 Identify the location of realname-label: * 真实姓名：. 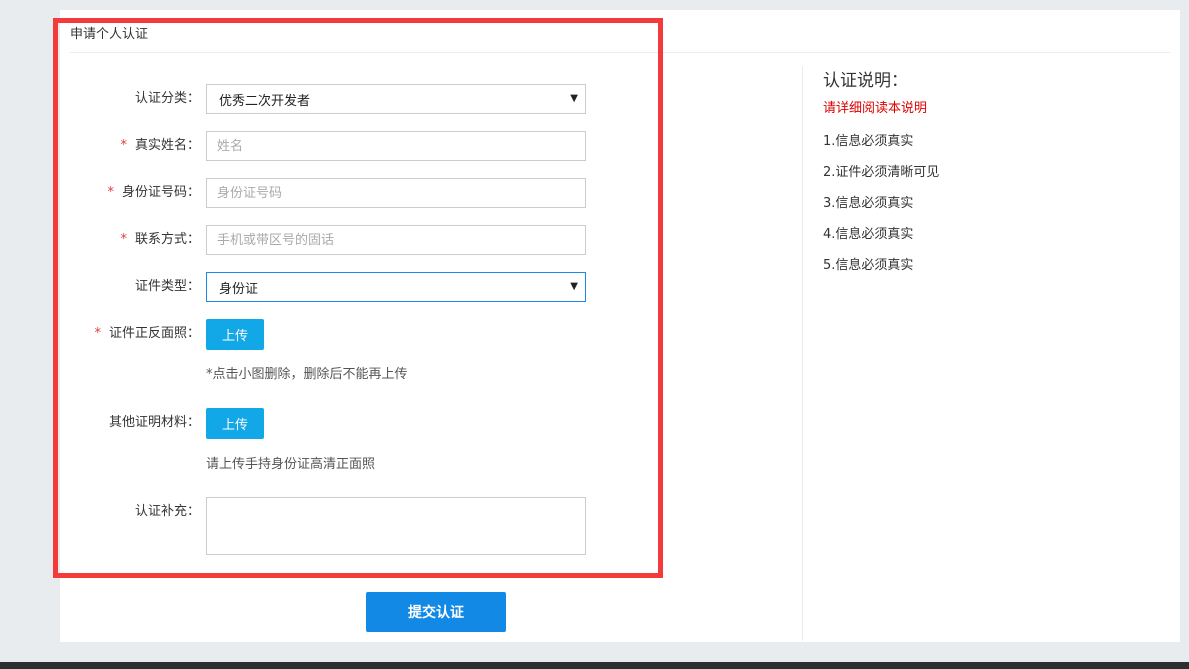
(160, 145).